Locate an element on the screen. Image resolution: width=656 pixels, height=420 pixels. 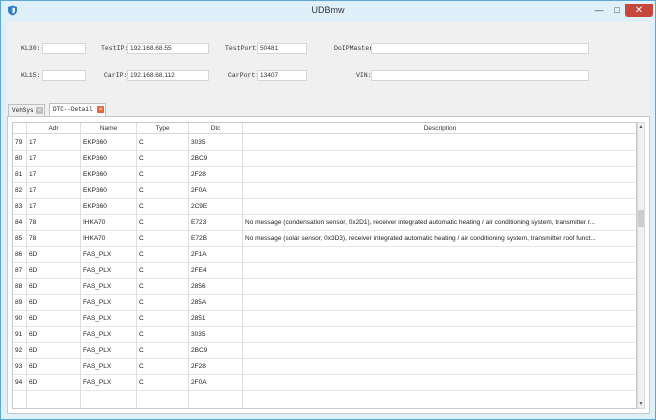
cell-dtc: 2C9E is located at coordinates (199, 206).